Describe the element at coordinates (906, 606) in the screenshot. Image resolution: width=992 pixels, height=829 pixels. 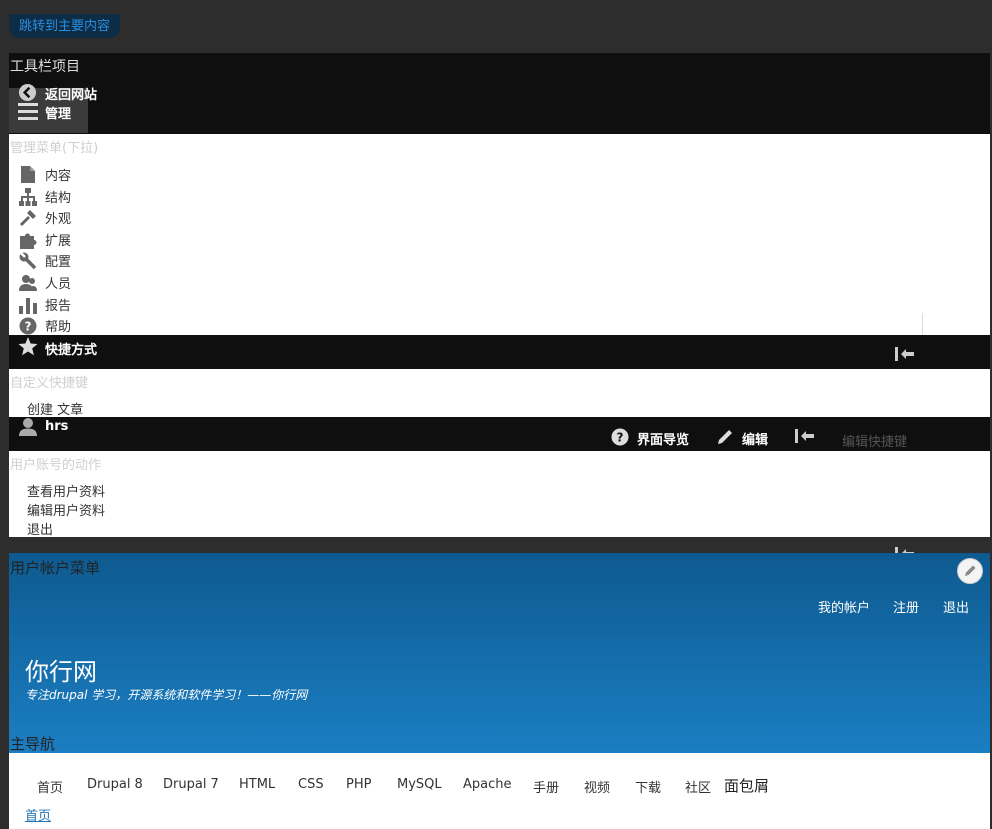
I see `register-link: 注册` at that location.